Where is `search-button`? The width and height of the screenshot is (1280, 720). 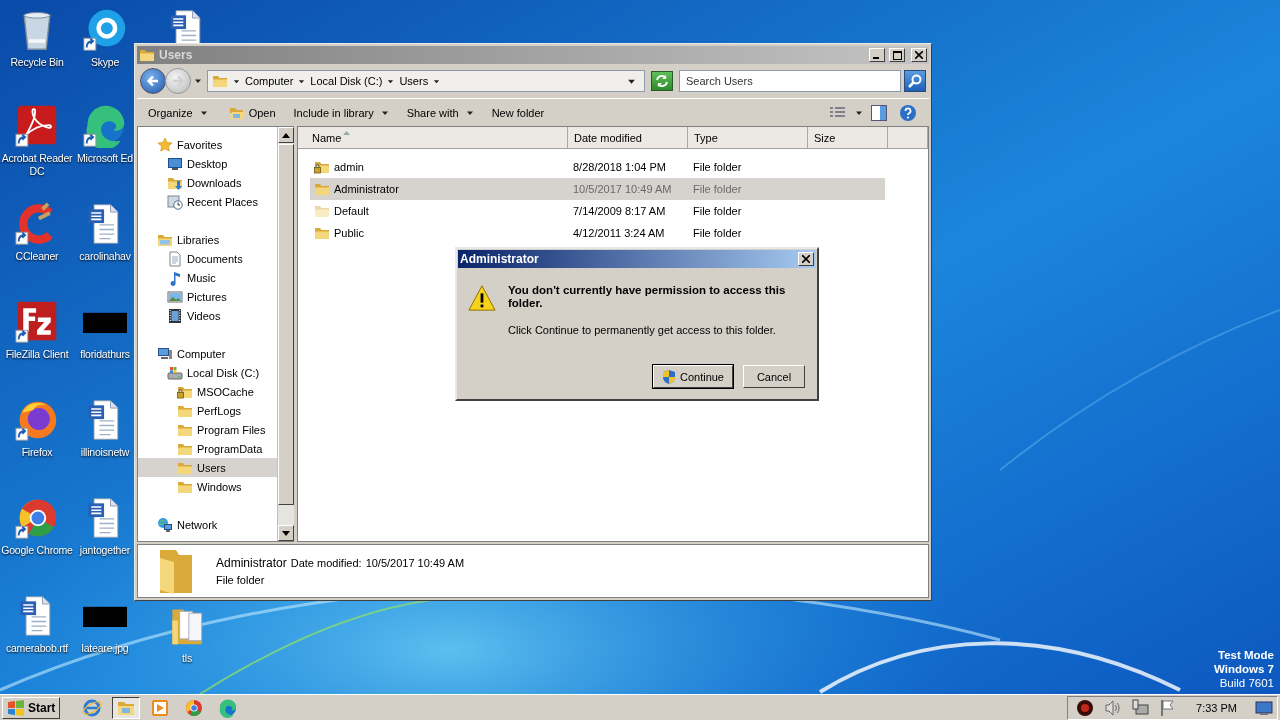 search-button is located at coordinates (915, 81).